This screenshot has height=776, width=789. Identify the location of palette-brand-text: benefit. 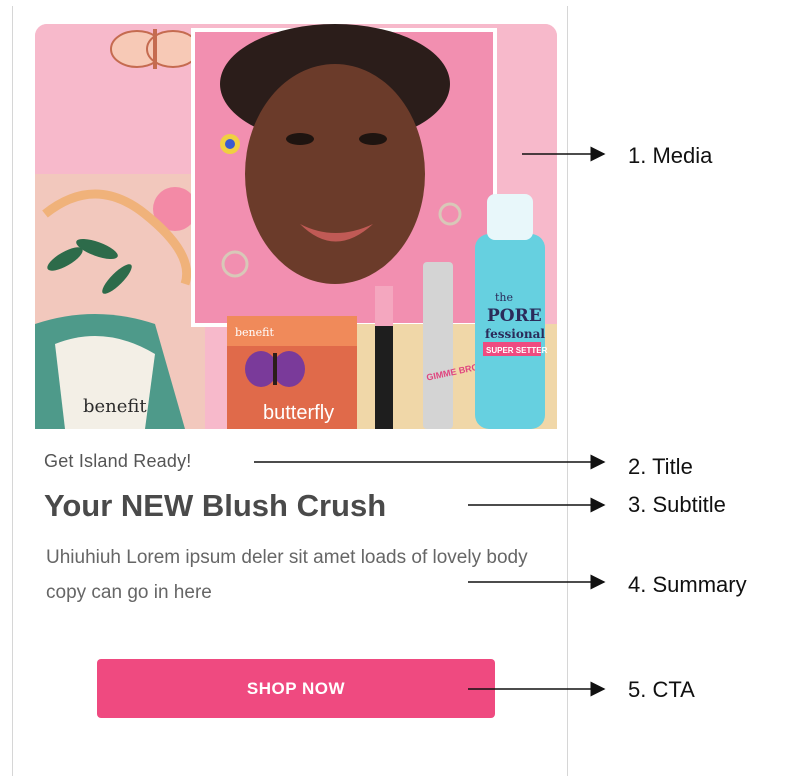
(254, 332).